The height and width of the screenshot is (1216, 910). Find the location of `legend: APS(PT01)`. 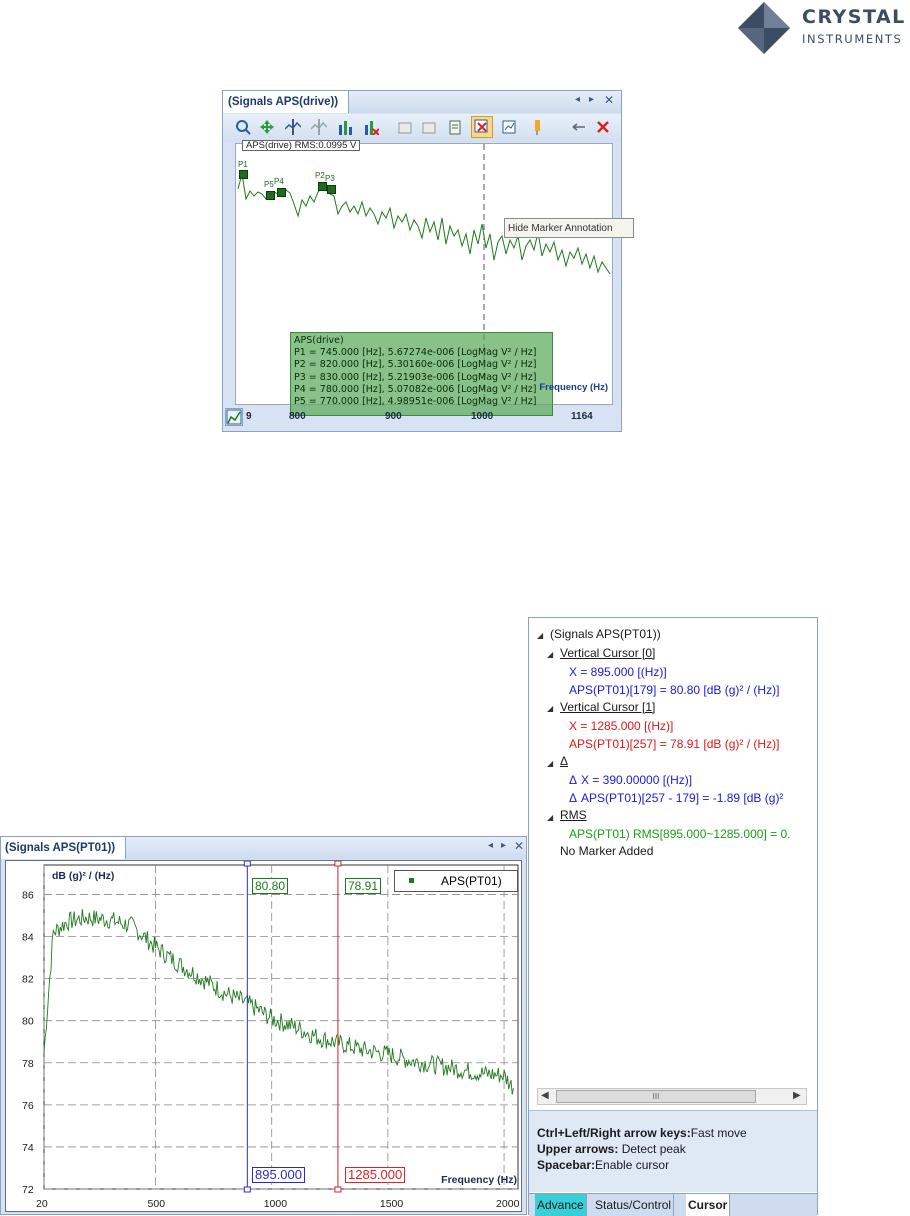

legend: APS(PT01) is located at coordinates (456, 881).